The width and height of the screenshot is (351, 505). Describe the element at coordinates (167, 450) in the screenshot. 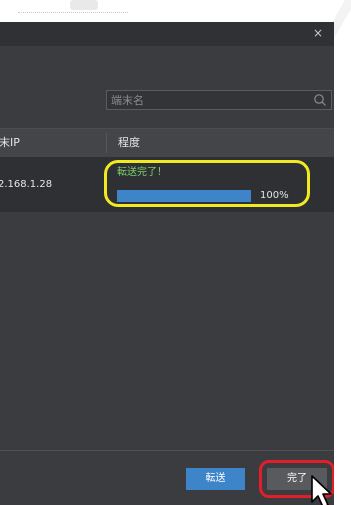

I see `footer-divider` at that location.